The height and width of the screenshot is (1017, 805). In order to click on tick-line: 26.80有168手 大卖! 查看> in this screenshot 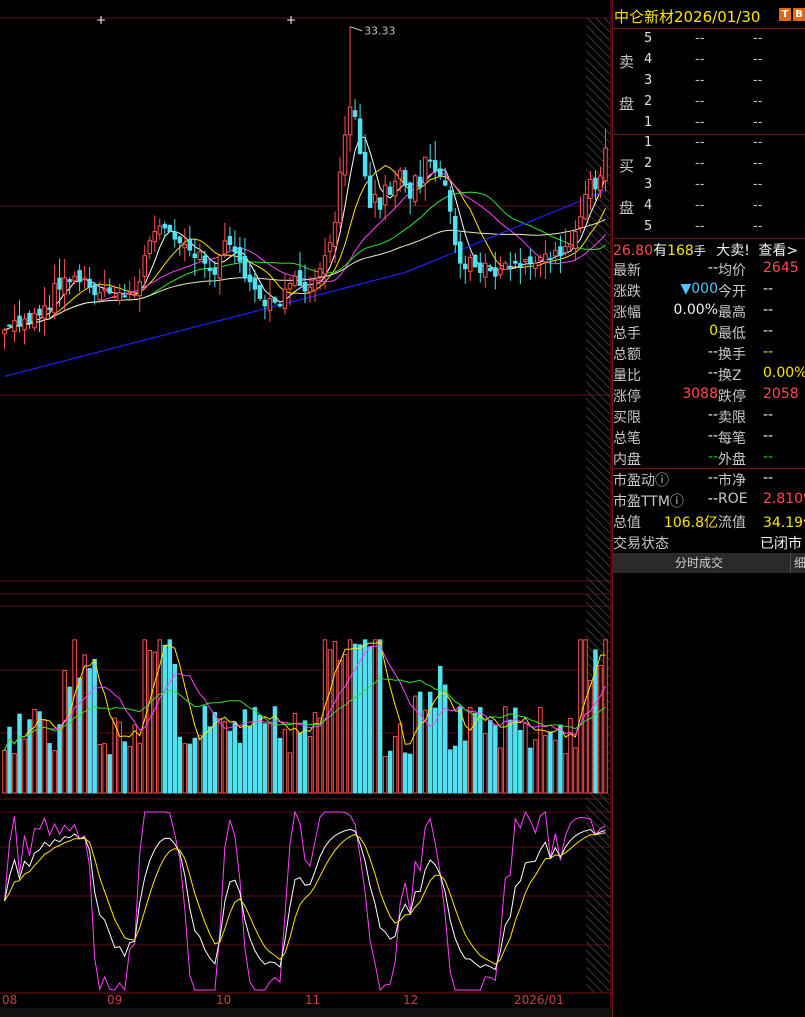, I will do `click(709, 250)`.